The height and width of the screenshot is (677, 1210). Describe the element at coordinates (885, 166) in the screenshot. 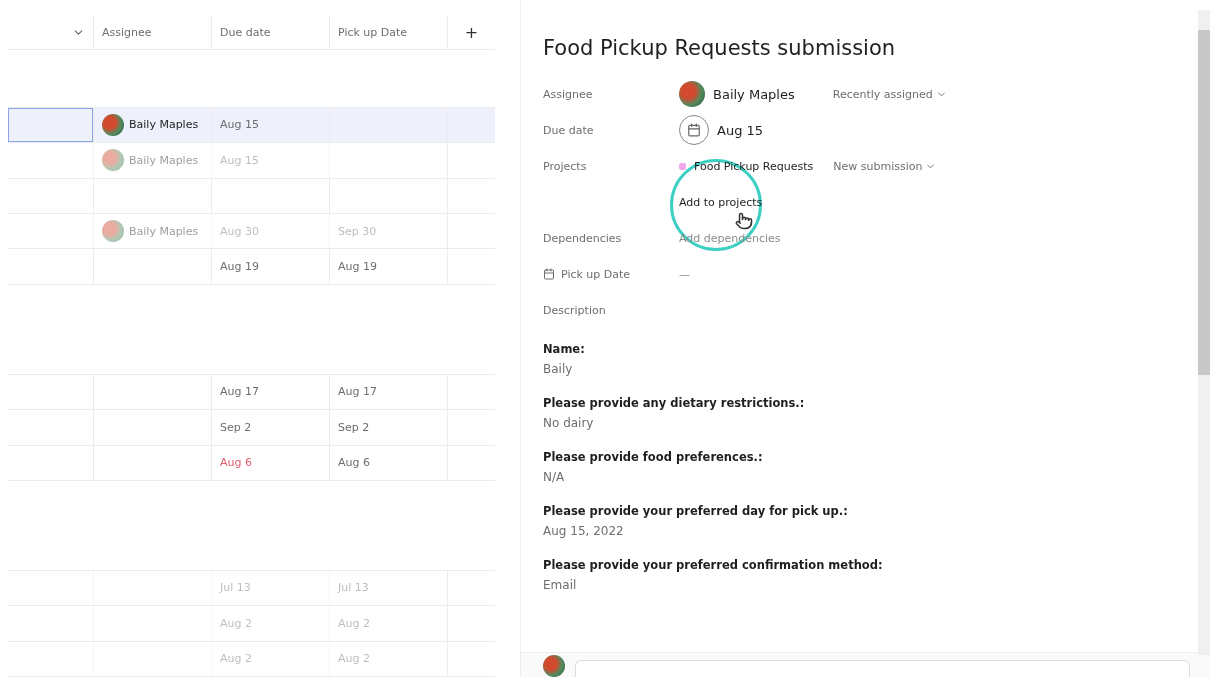

I see `section-dropdown: New submission` at that location.